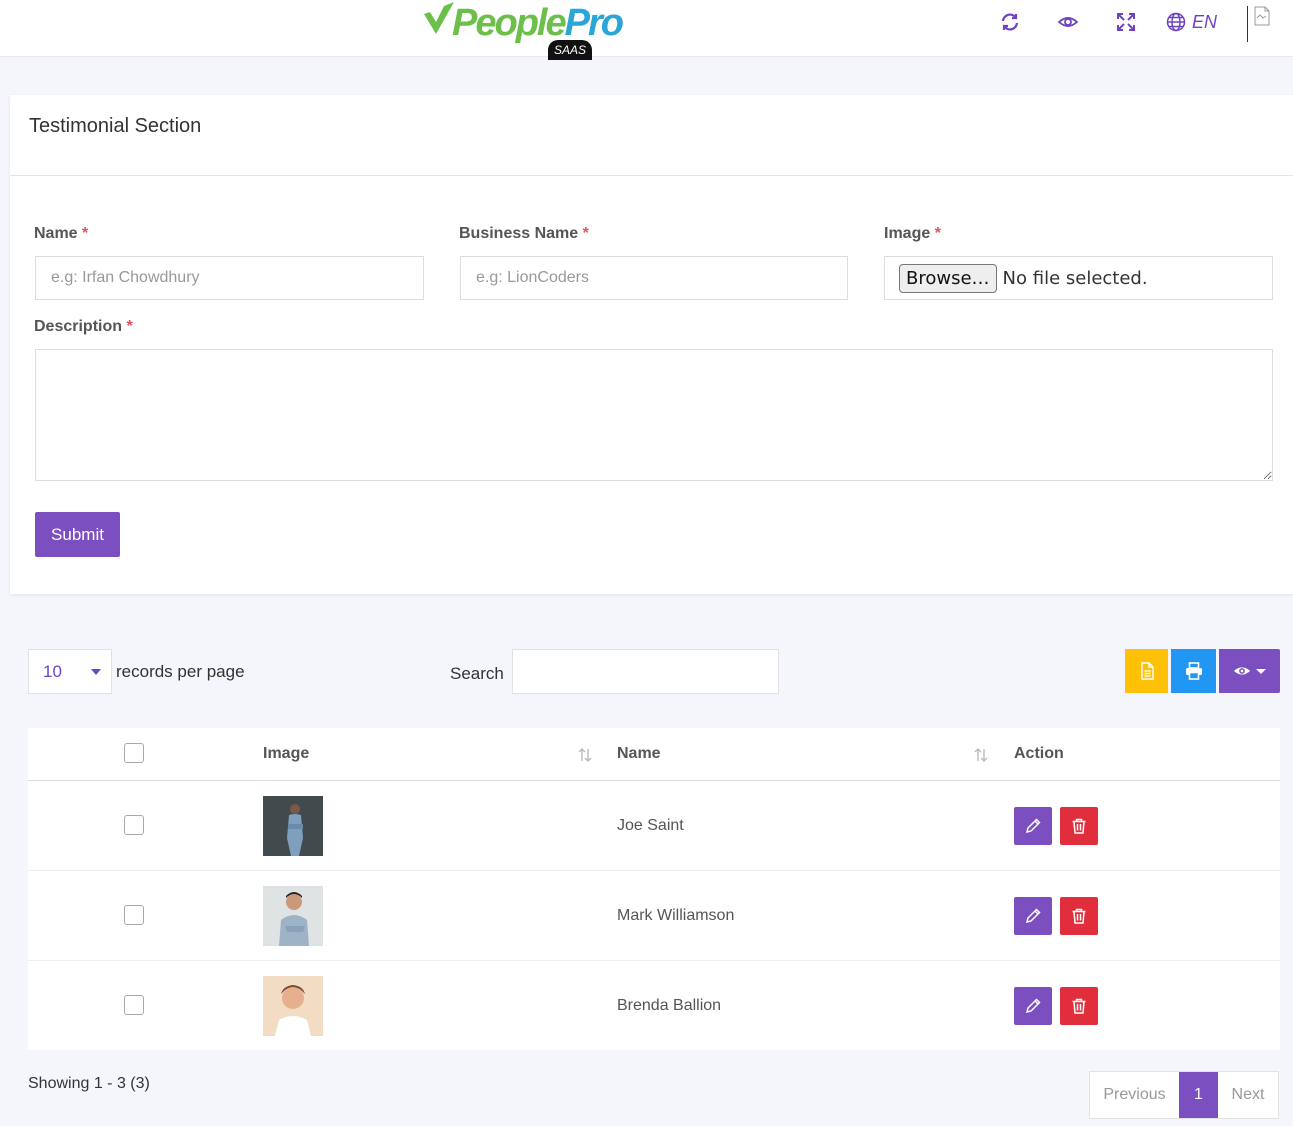 The image size is (1293, 1126). What do you see at coordinates (646, 30) in the screenshot?
I see `top-header: PeoplePro SAAS EN` at bounding box center [646, 30].